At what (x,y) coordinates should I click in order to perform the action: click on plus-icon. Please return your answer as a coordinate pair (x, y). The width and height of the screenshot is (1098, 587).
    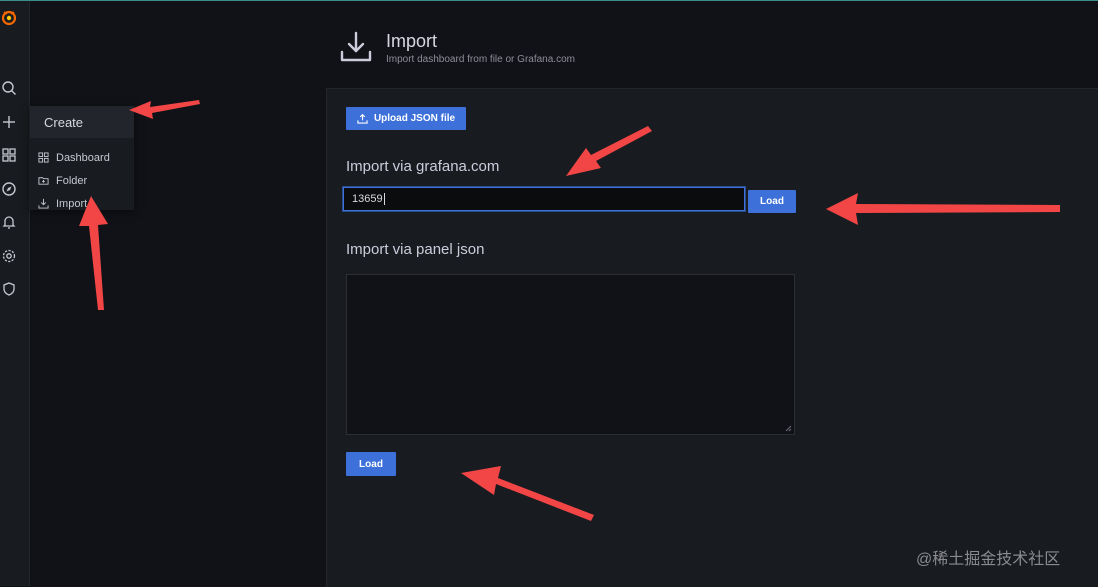
    Looking at the image, I should click on (9, 122).